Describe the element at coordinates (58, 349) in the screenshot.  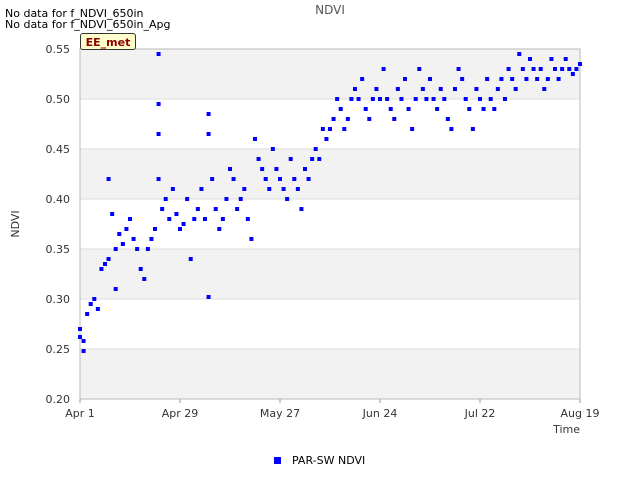
I see `y-tick-label: 0.25` at that location.